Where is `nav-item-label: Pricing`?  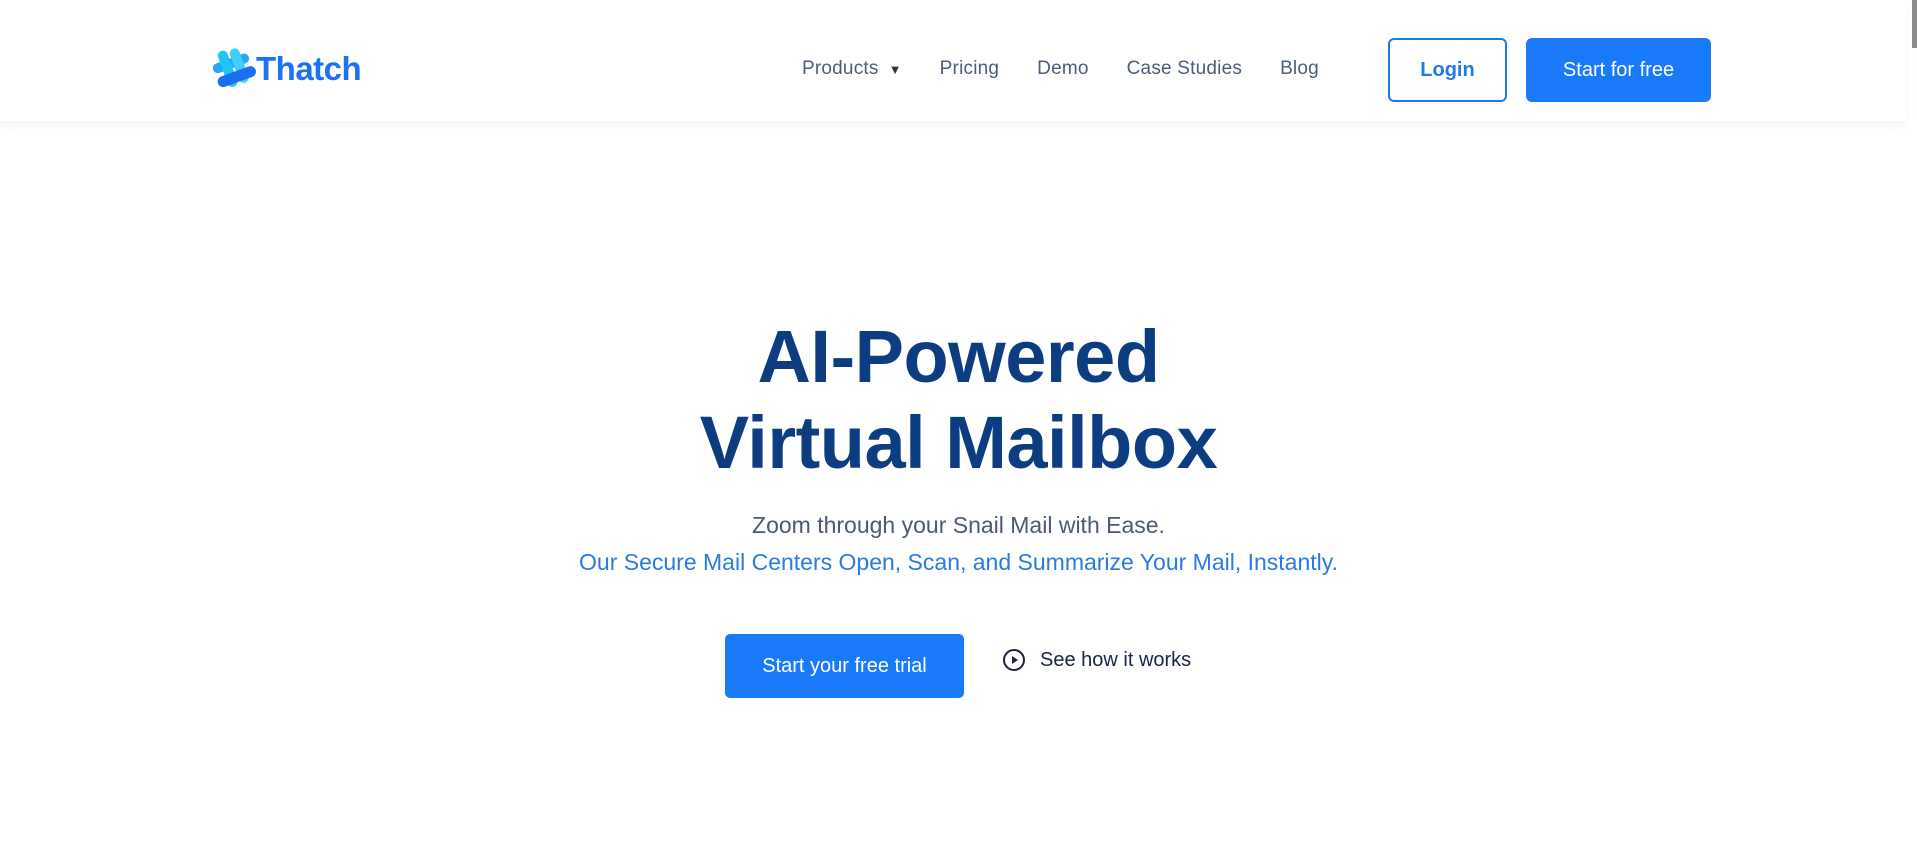
nav-item-label: Pricing is located at coordinates (969, 68).